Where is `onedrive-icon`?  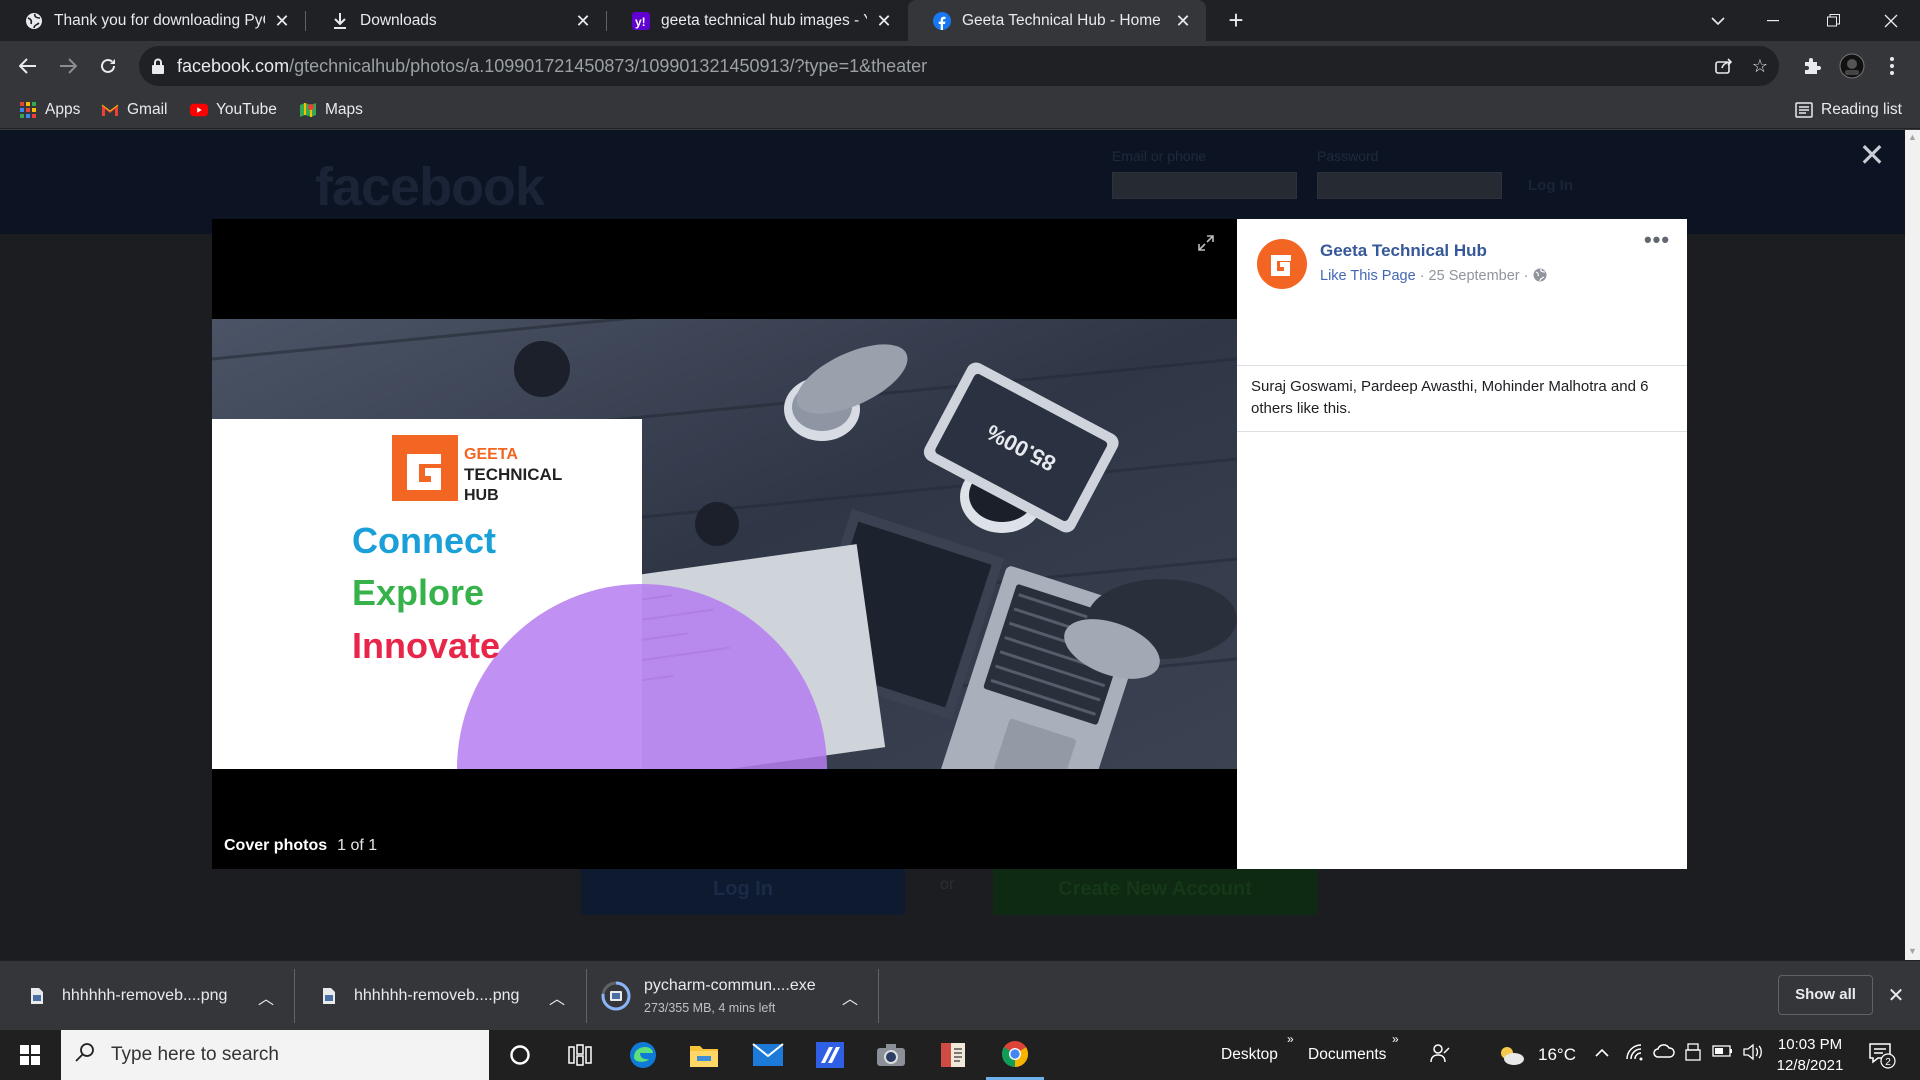
onedrive-icon is located at coordinates (1664, 1053).